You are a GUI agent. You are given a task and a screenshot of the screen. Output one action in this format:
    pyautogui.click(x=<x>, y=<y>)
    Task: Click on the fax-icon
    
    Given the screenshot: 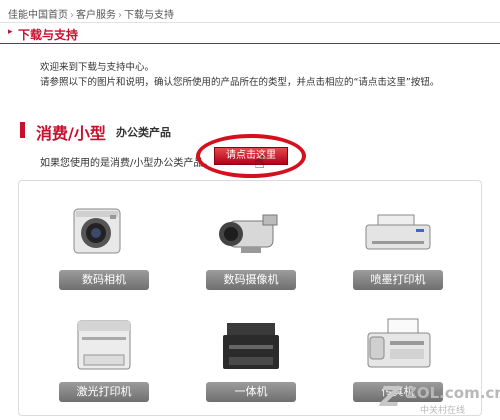 What is the action you would take?
    pyautogui.click(x=399, y=343)
    